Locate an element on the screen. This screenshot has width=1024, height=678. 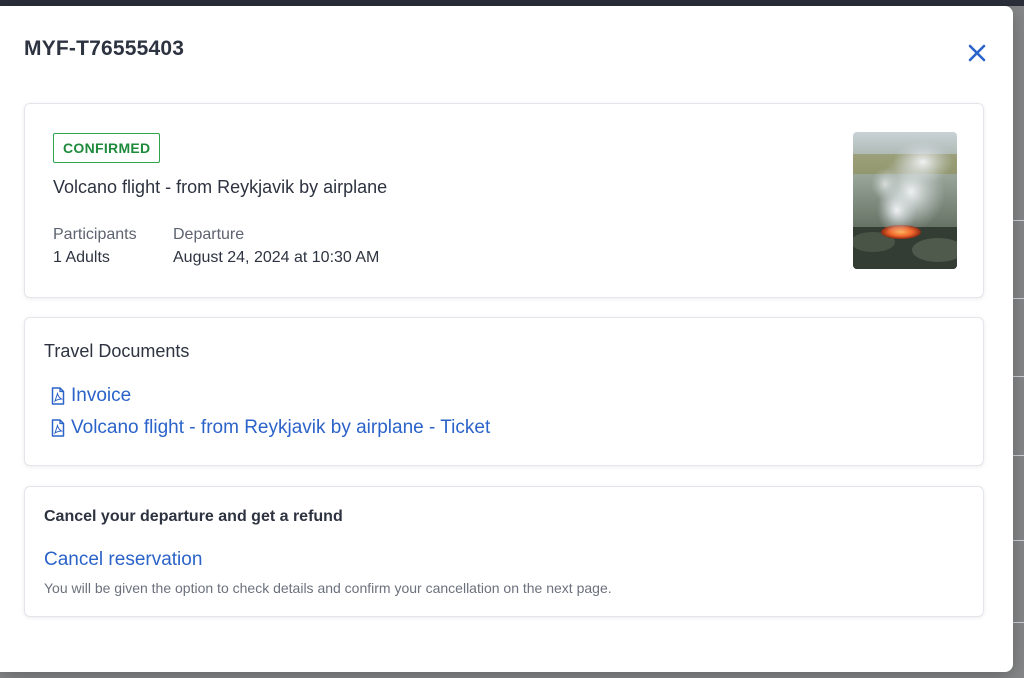
cancellation-title: Cancel your departure and get a refund is located at coordinates (193, 516).